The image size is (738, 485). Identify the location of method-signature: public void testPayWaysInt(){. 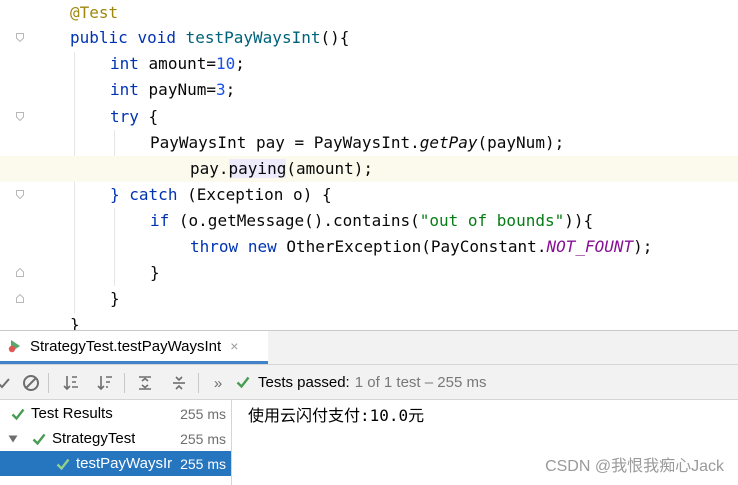
(210, 37).